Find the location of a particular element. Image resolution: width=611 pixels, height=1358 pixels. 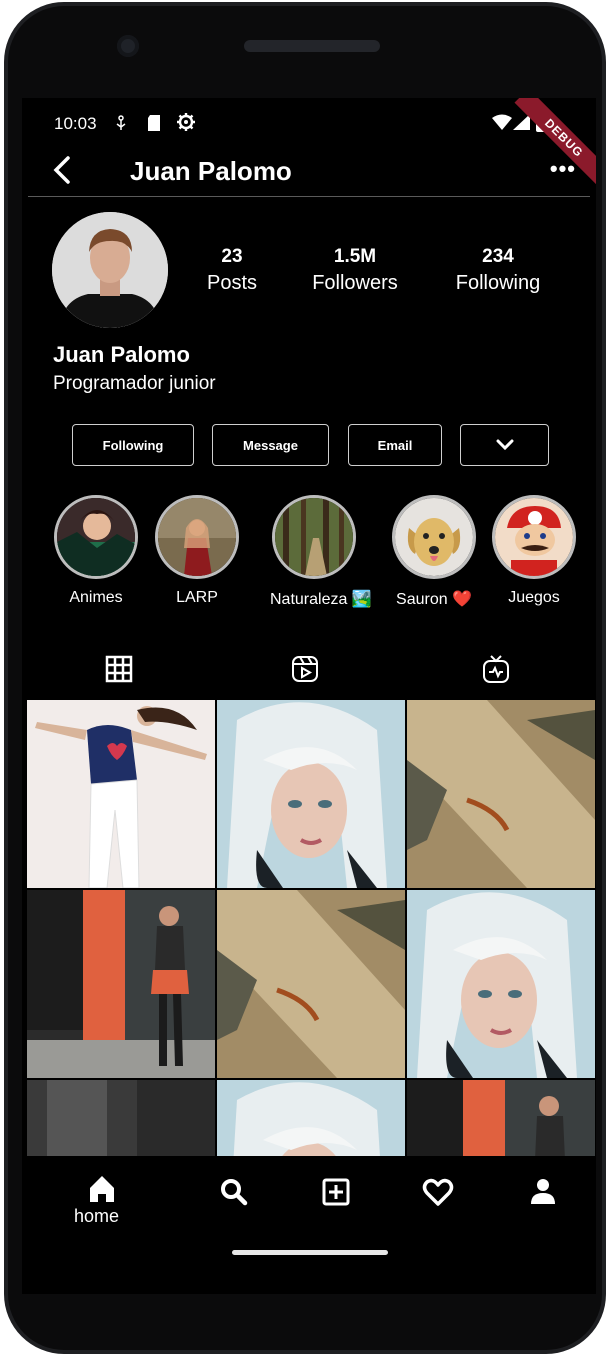

highlight-label: Naturaleza 🏞️ is located at coordinates (321, 599).